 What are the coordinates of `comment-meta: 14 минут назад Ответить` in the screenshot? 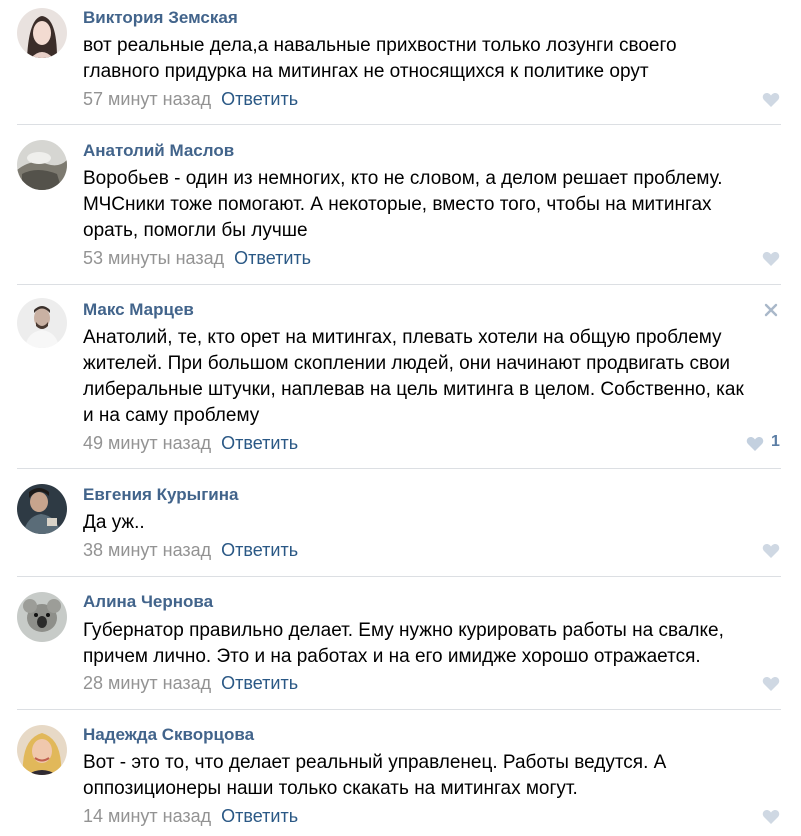 It's located at (190, 816).